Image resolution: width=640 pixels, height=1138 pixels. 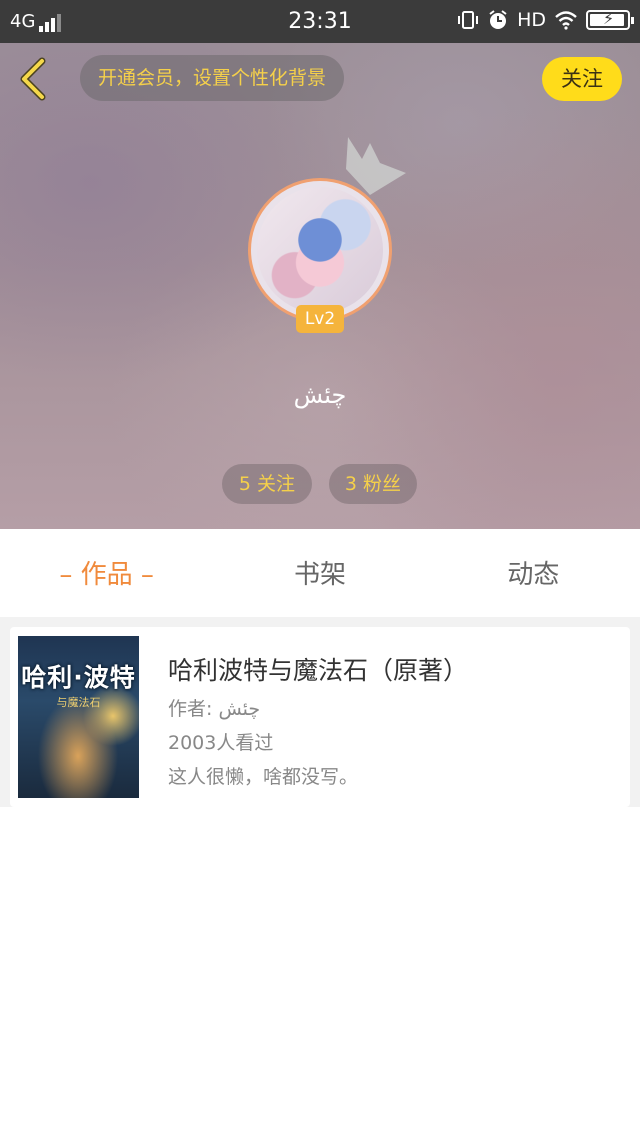 What do you see at coordinates (78, 677) in the screenshot?
I see `cover-title: 哈利·波特` at bounding box center [78, 677].